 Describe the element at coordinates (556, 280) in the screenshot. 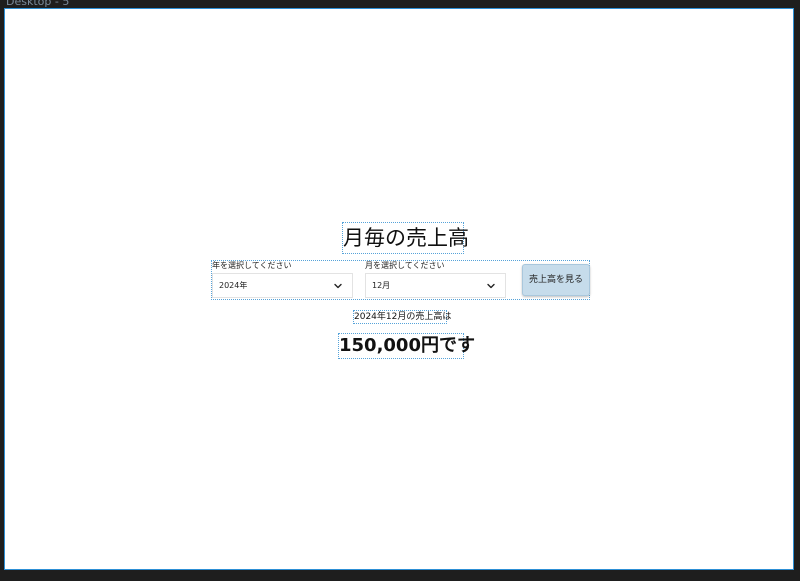

I see `view-sales-button: 売上高を見る` at that location.